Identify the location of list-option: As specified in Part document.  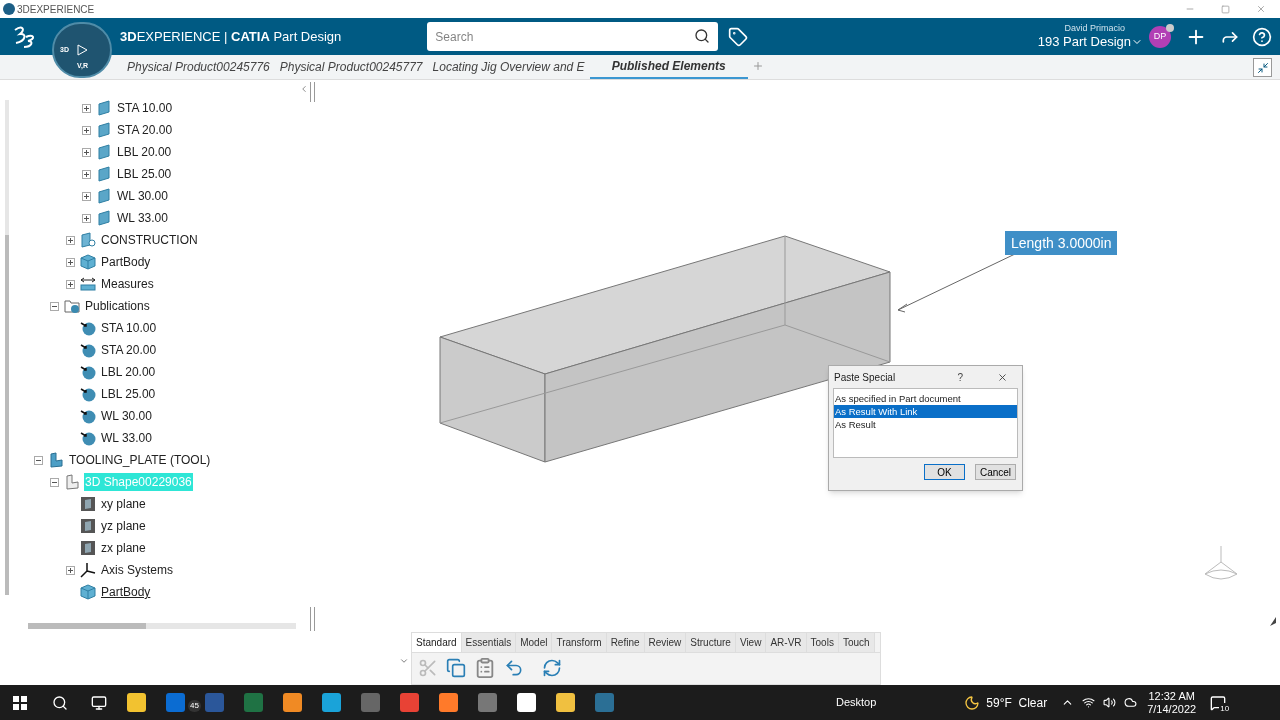
(925, 398).